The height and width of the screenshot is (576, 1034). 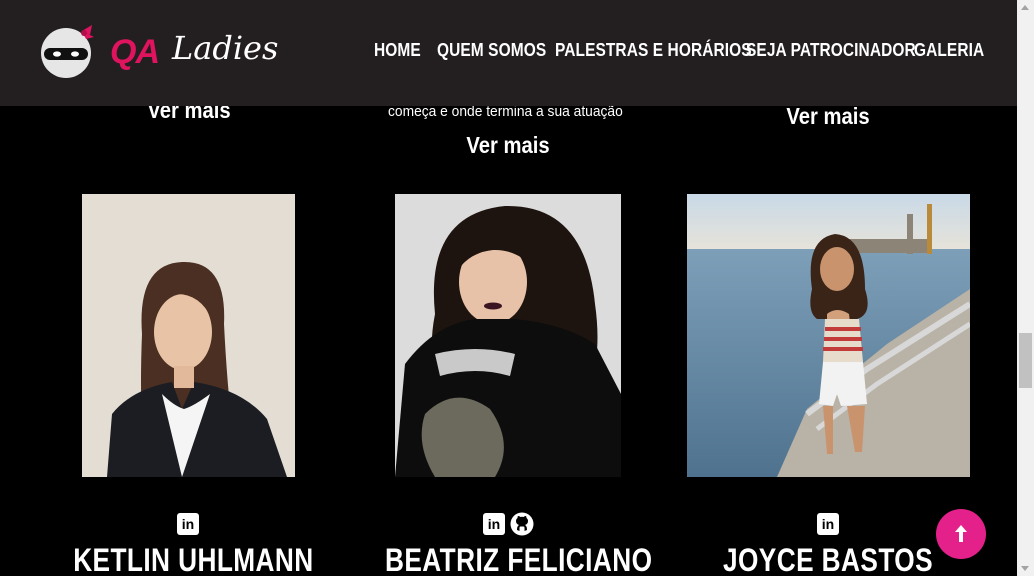 I want to click on logo-qa-text: QA, so click(x=135, y=52).